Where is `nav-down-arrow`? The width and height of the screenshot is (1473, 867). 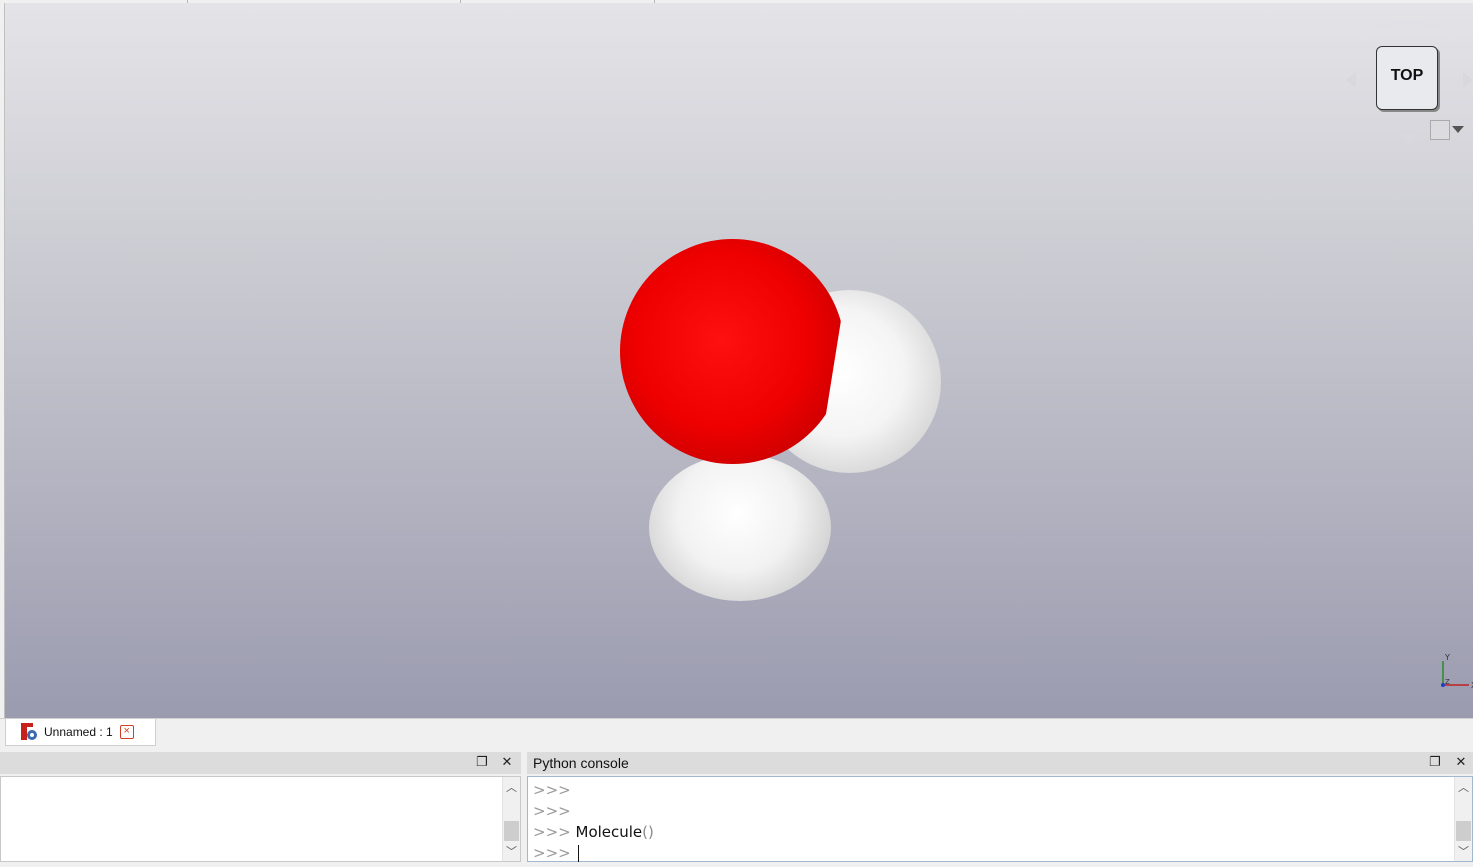 nav-down-arrow is located at coordinates (1409, 139).